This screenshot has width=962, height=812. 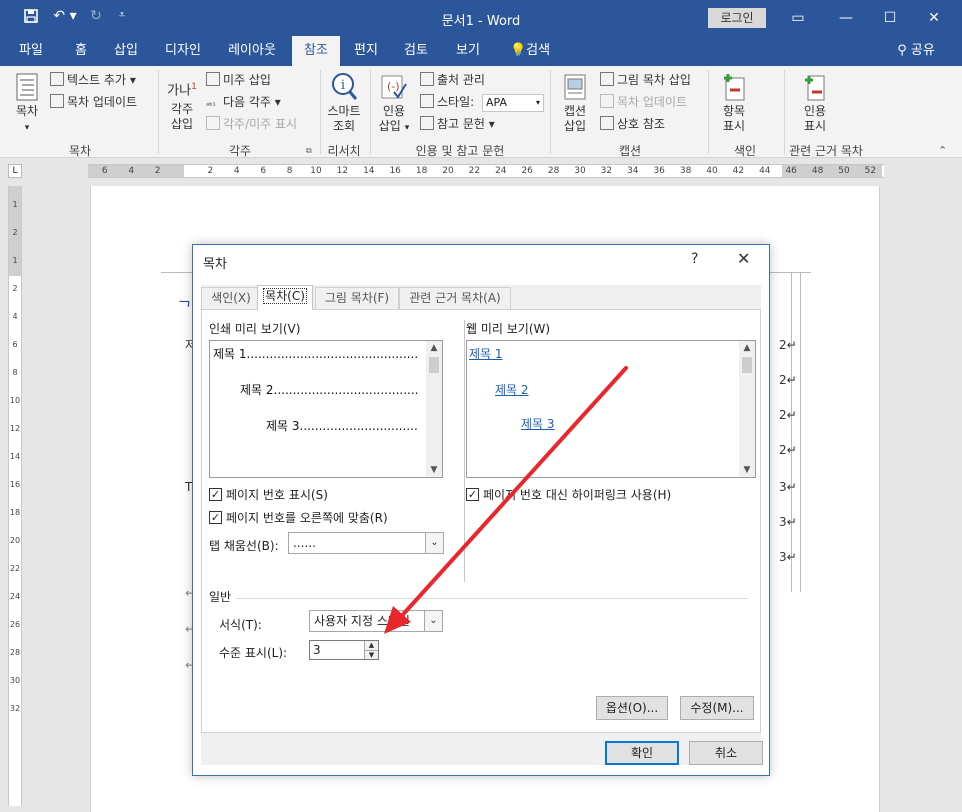 I want to click on close-icon: ✕, so click(x=743, y=258).